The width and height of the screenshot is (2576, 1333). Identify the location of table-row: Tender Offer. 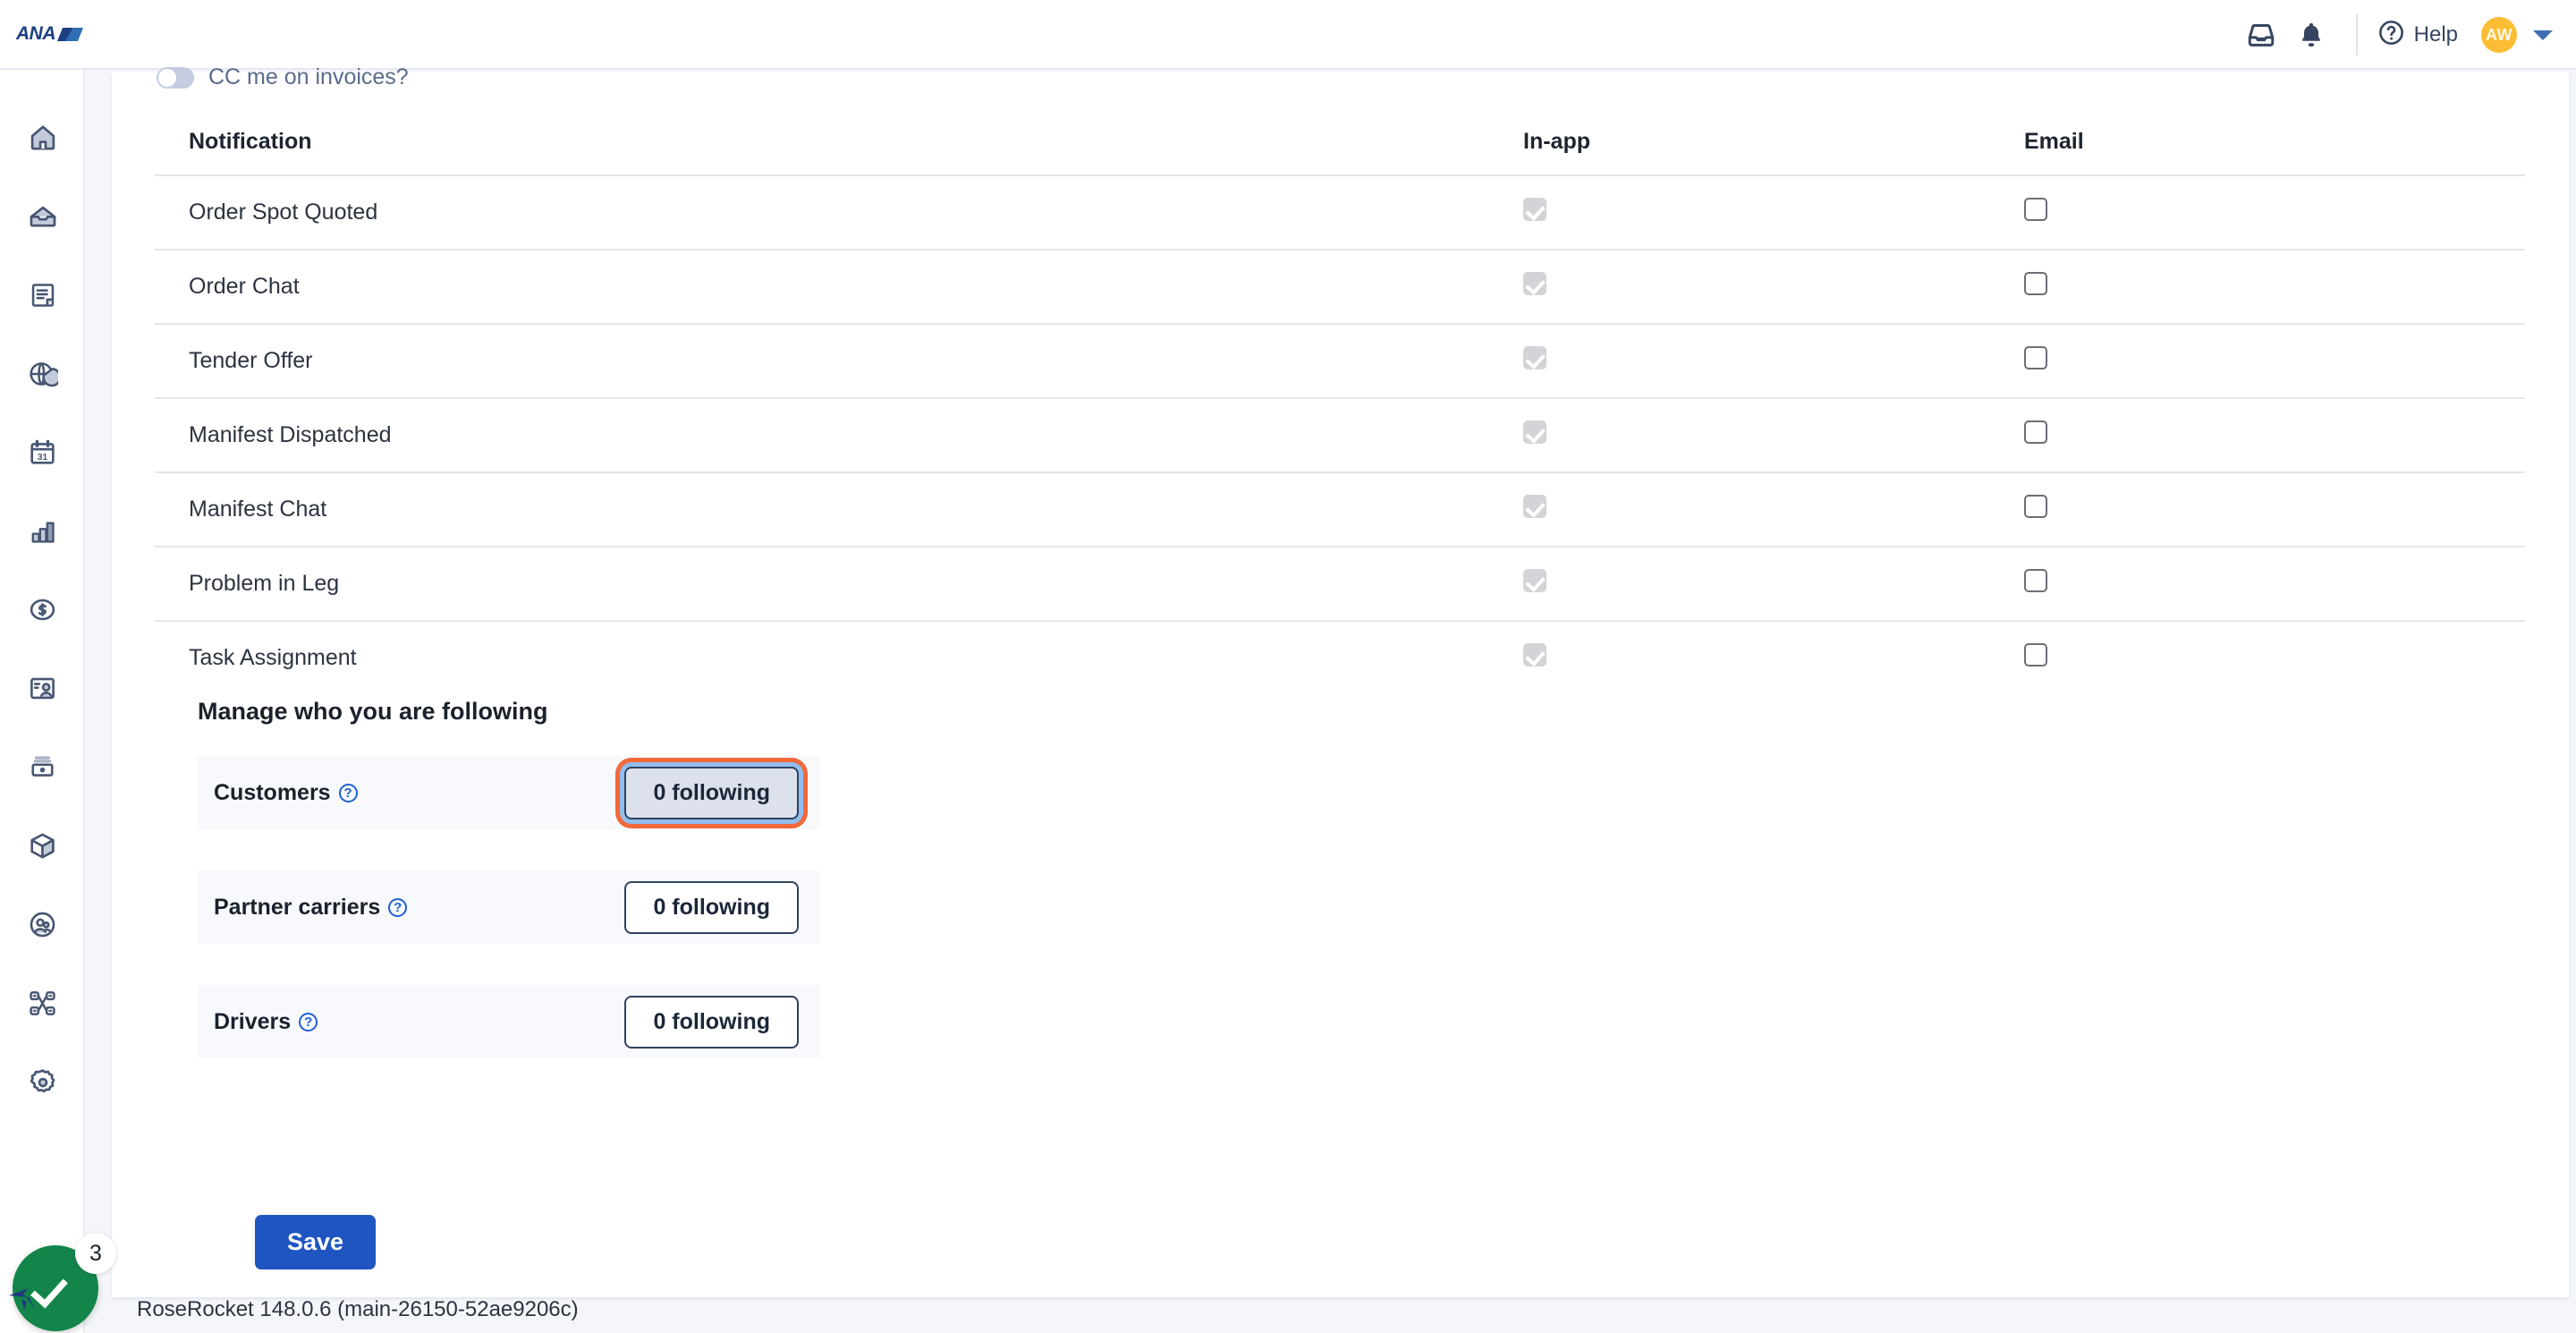
(1340, 360).